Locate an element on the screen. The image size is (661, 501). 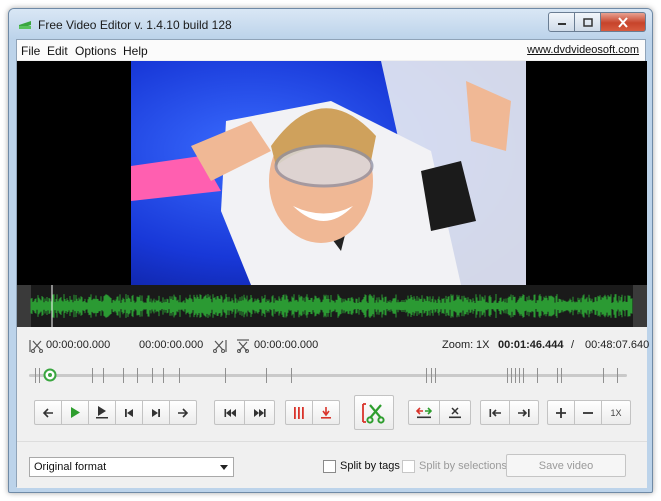
selection-start-time: 00:00:00.000 is located at coordinates (78, 345).